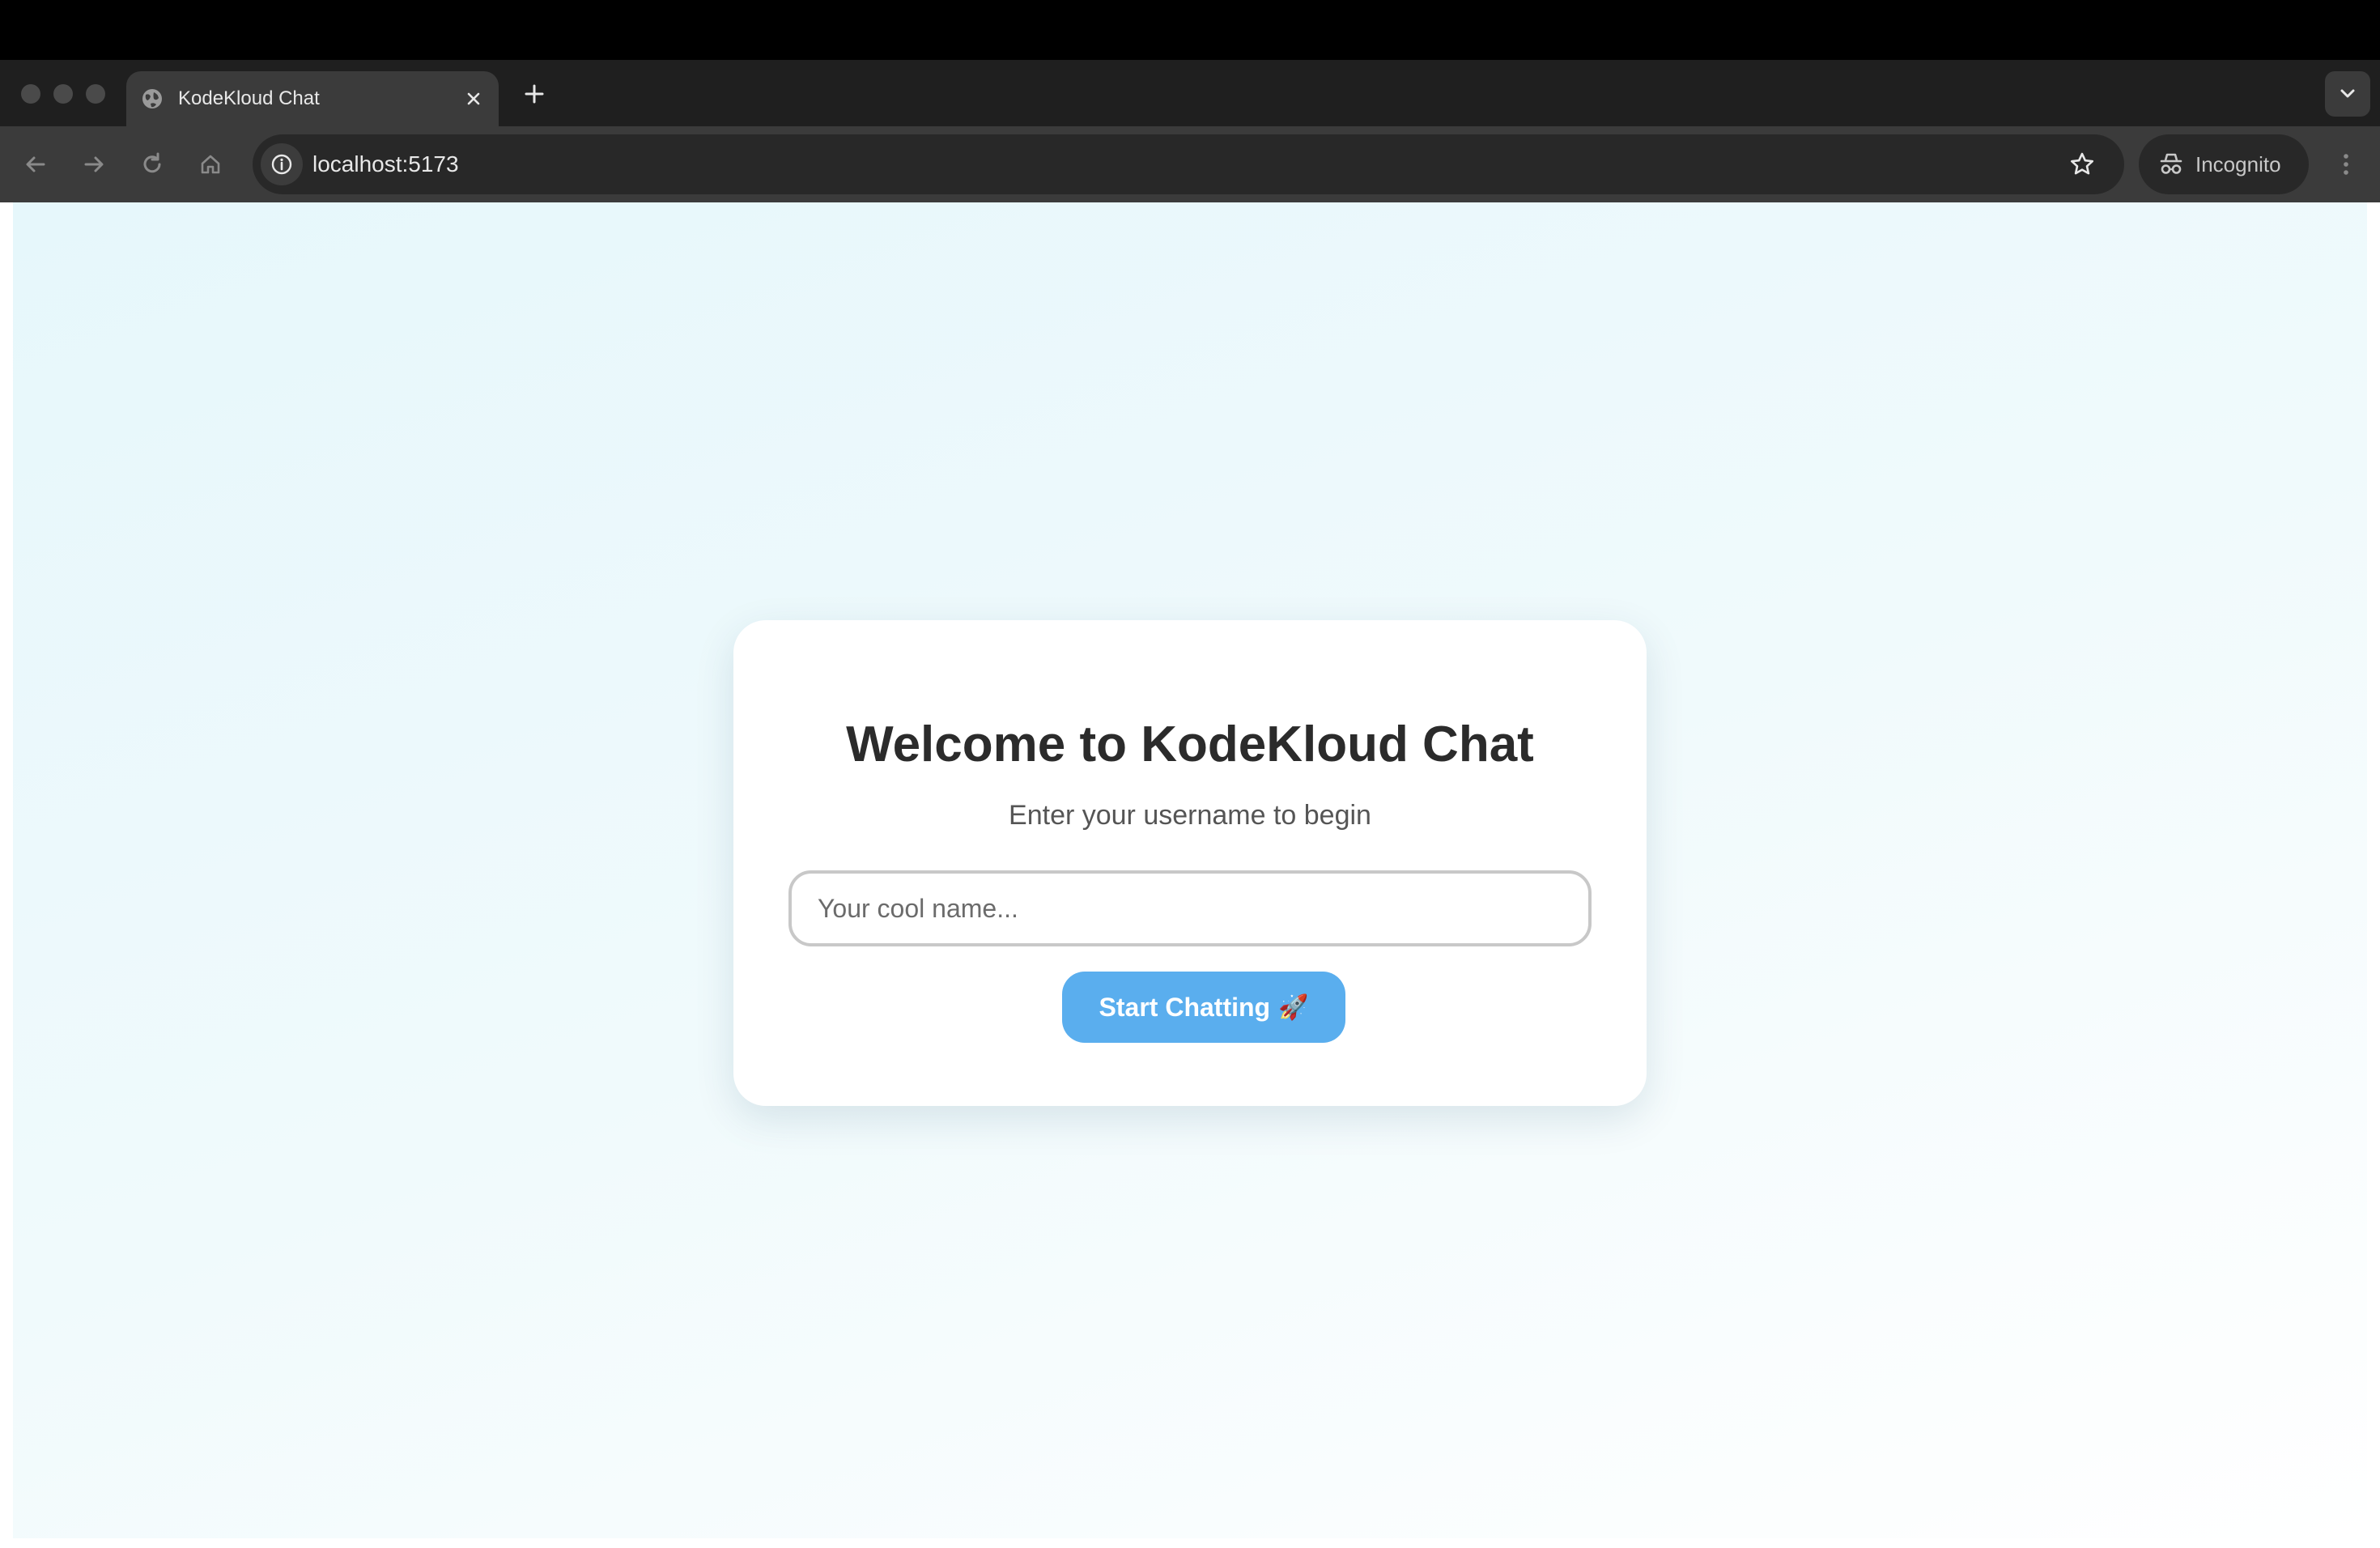  Describe the element at coordinates (95, 94) in the screenshot. I see `window-zoom-dot` at that location.